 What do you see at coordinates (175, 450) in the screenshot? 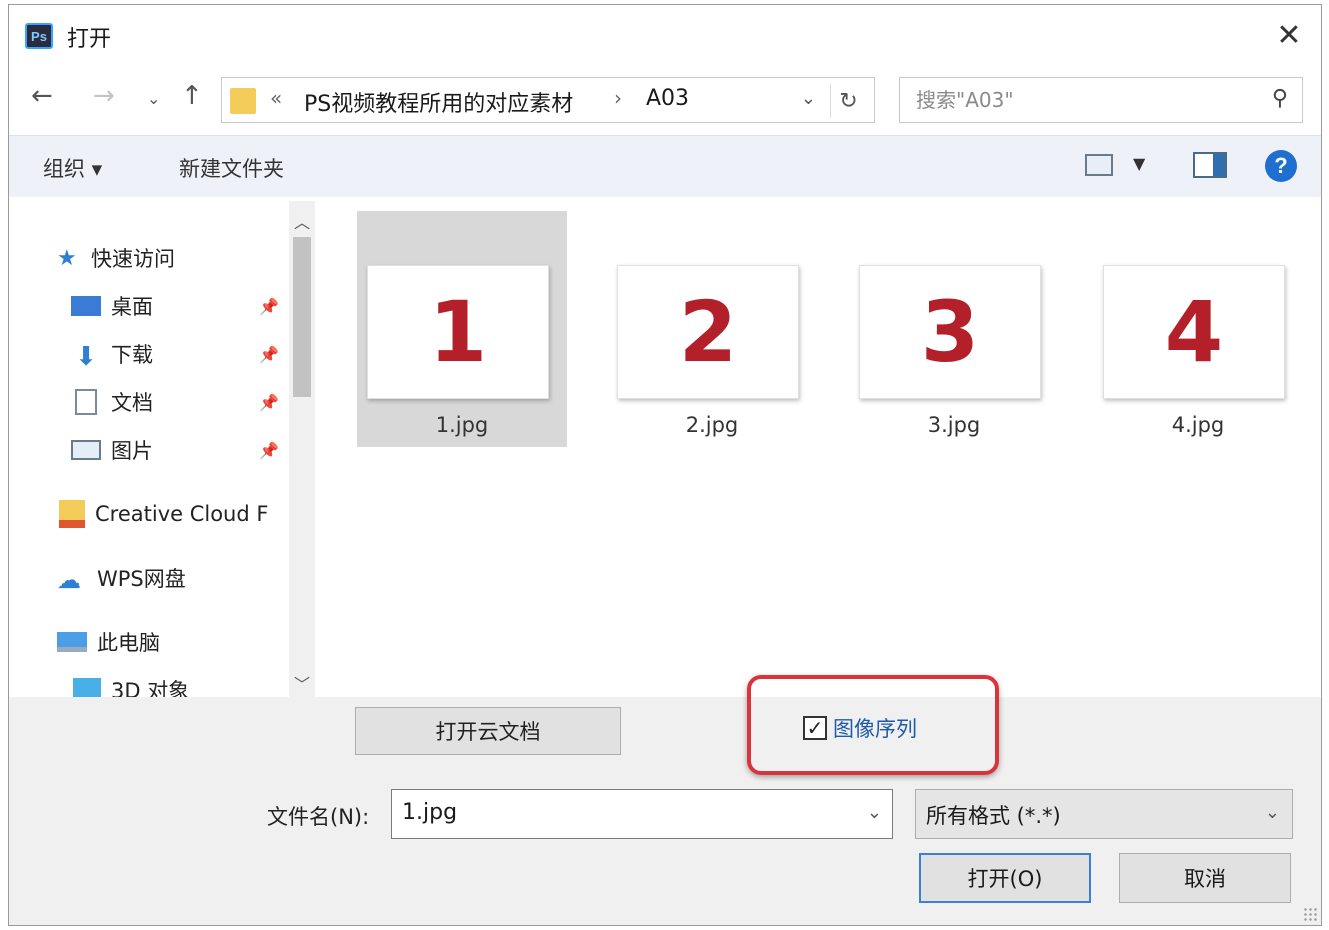
I see `sidebar-item-pictures: 图片 📌` at bounding box center [175, 450].